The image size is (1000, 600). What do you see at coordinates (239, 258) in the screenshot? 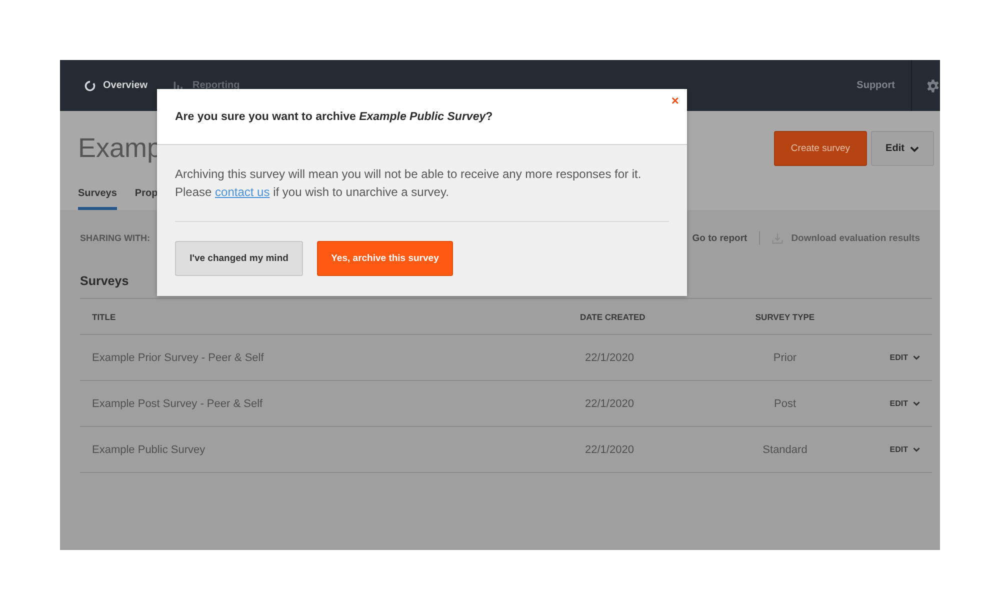
I see `cancel-button: I've changed my mind` at bounding box center [239, 258].